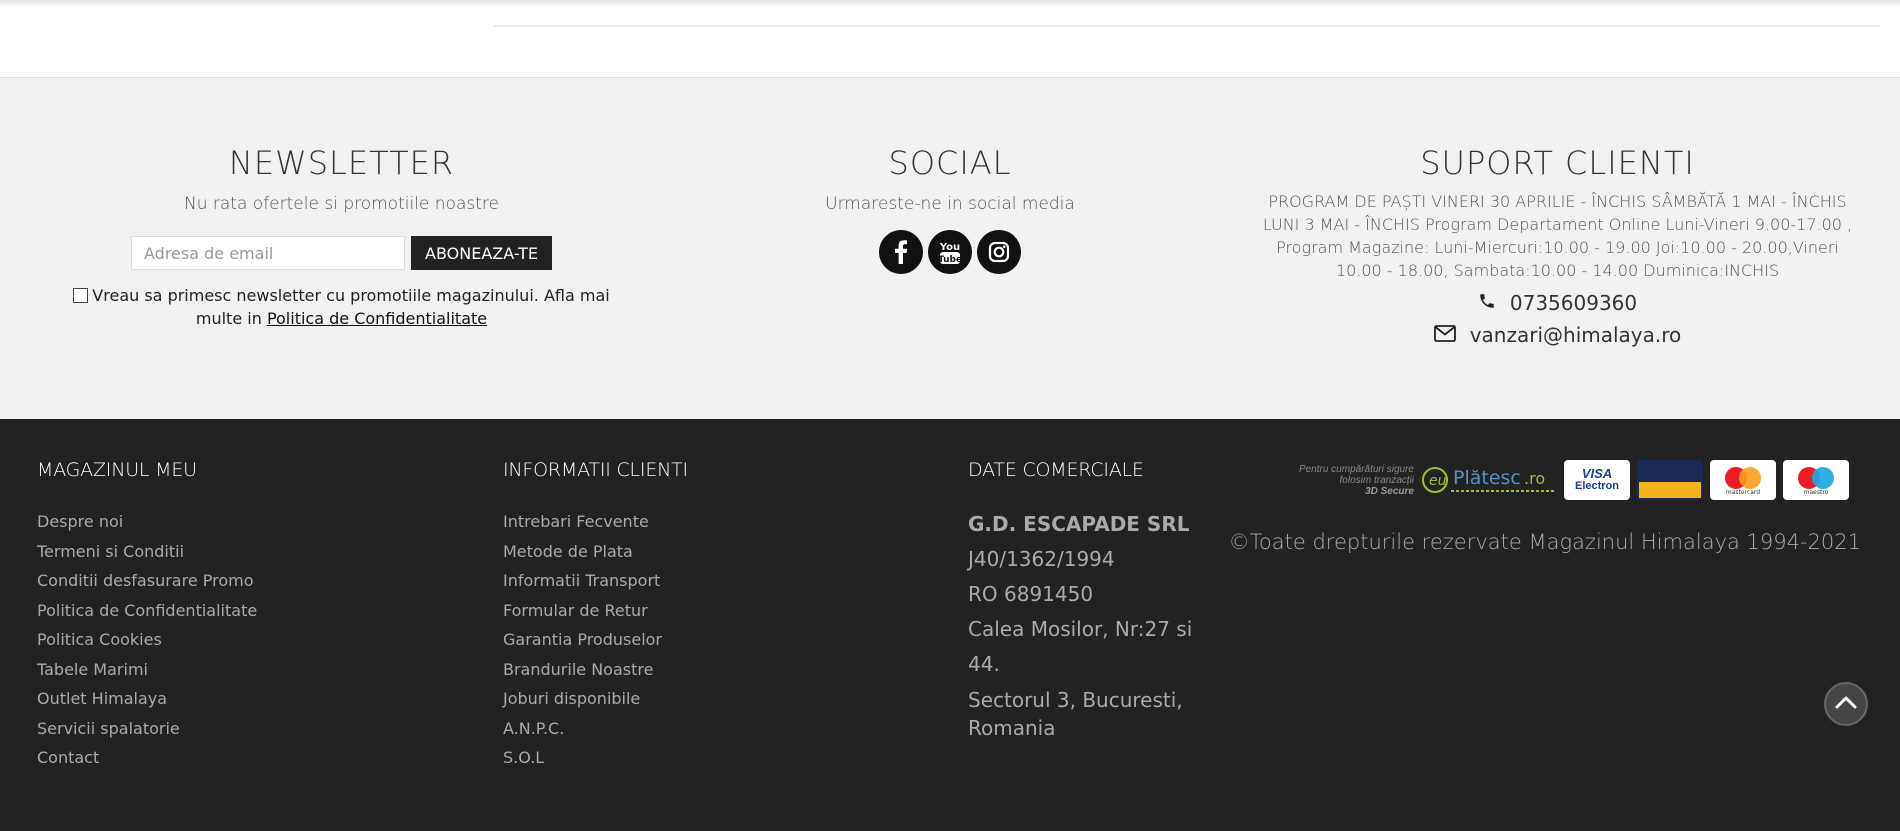  I want to click on email-input, so click(268, 253).